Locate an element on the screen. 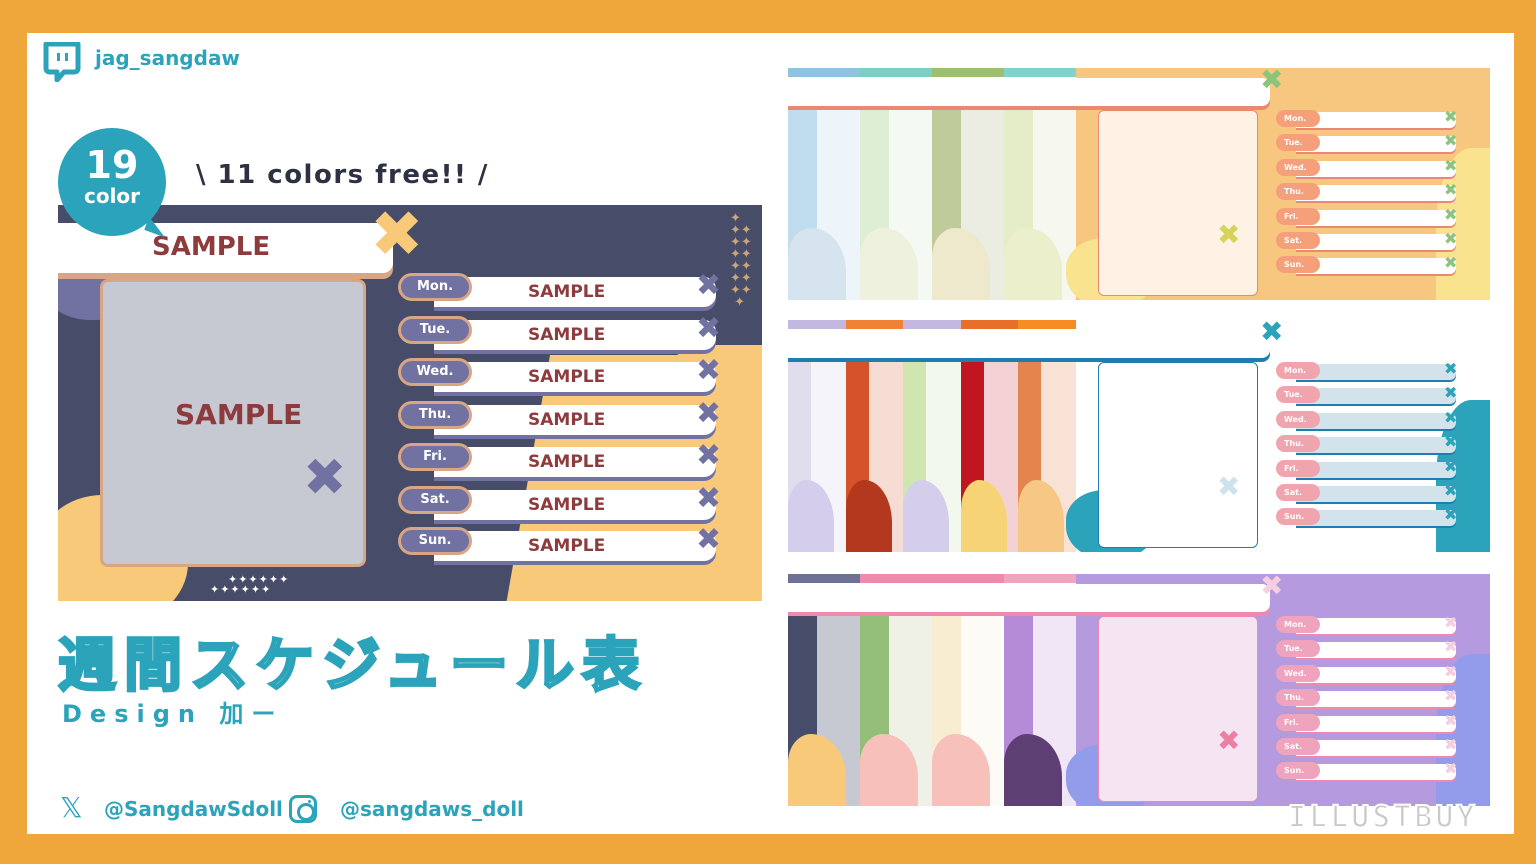  day-row: Thu. SAMPLE ✖ is located at coordinates (560, 415).